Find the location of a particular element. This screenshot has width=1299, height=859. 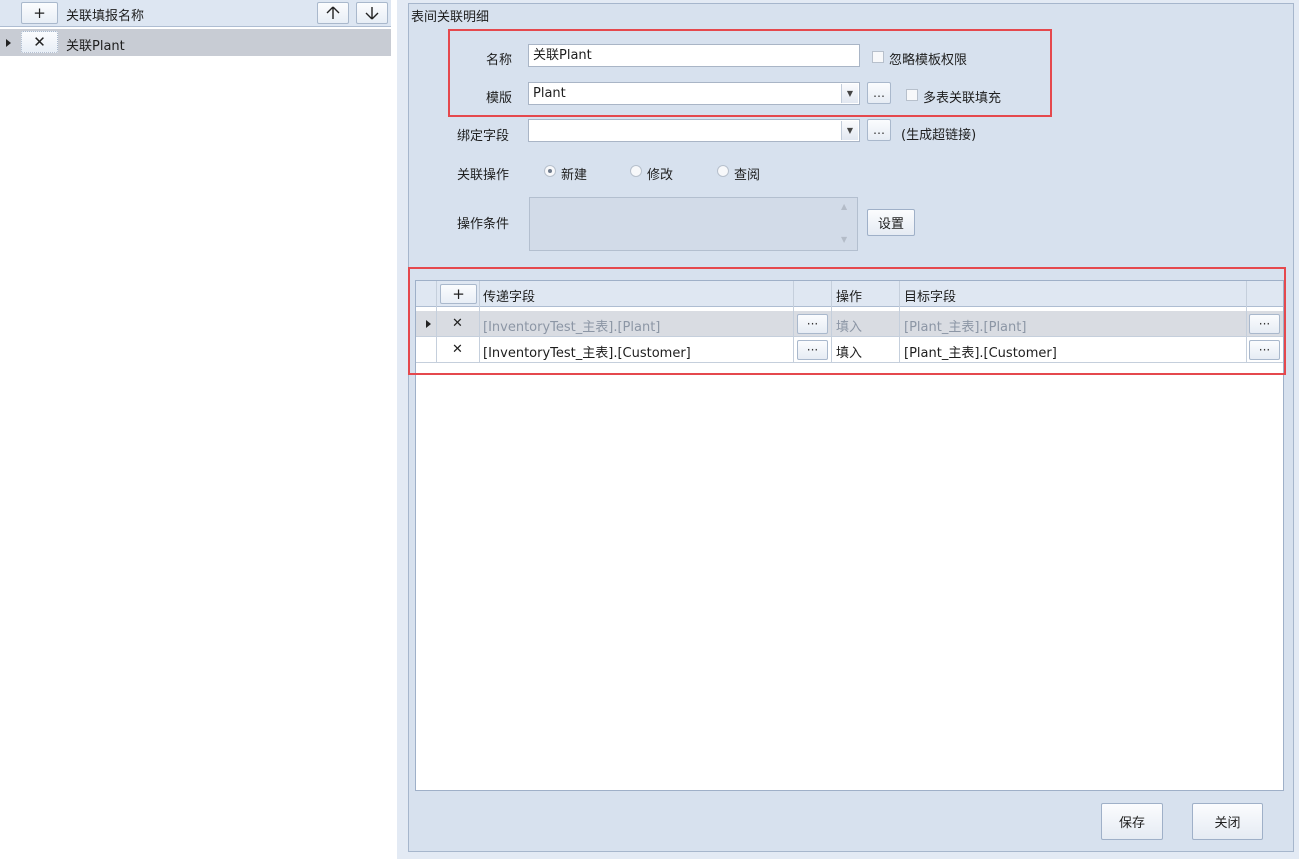

relation-list-item: ✕ 关联Plant is located at coordinates (195, 42).